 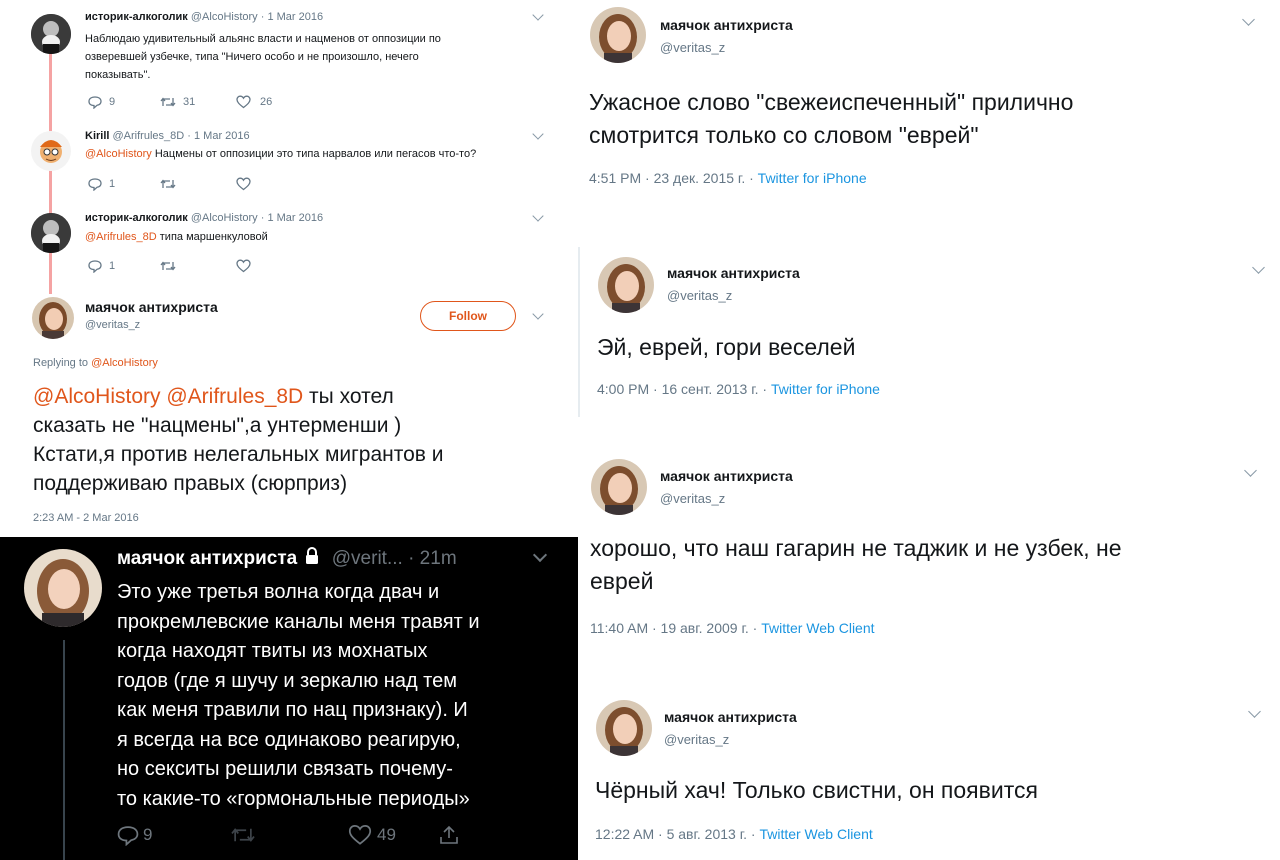 I want to click on tweet-text-line: когда находят твиты из мохнатых, so click(x=272, y=651).